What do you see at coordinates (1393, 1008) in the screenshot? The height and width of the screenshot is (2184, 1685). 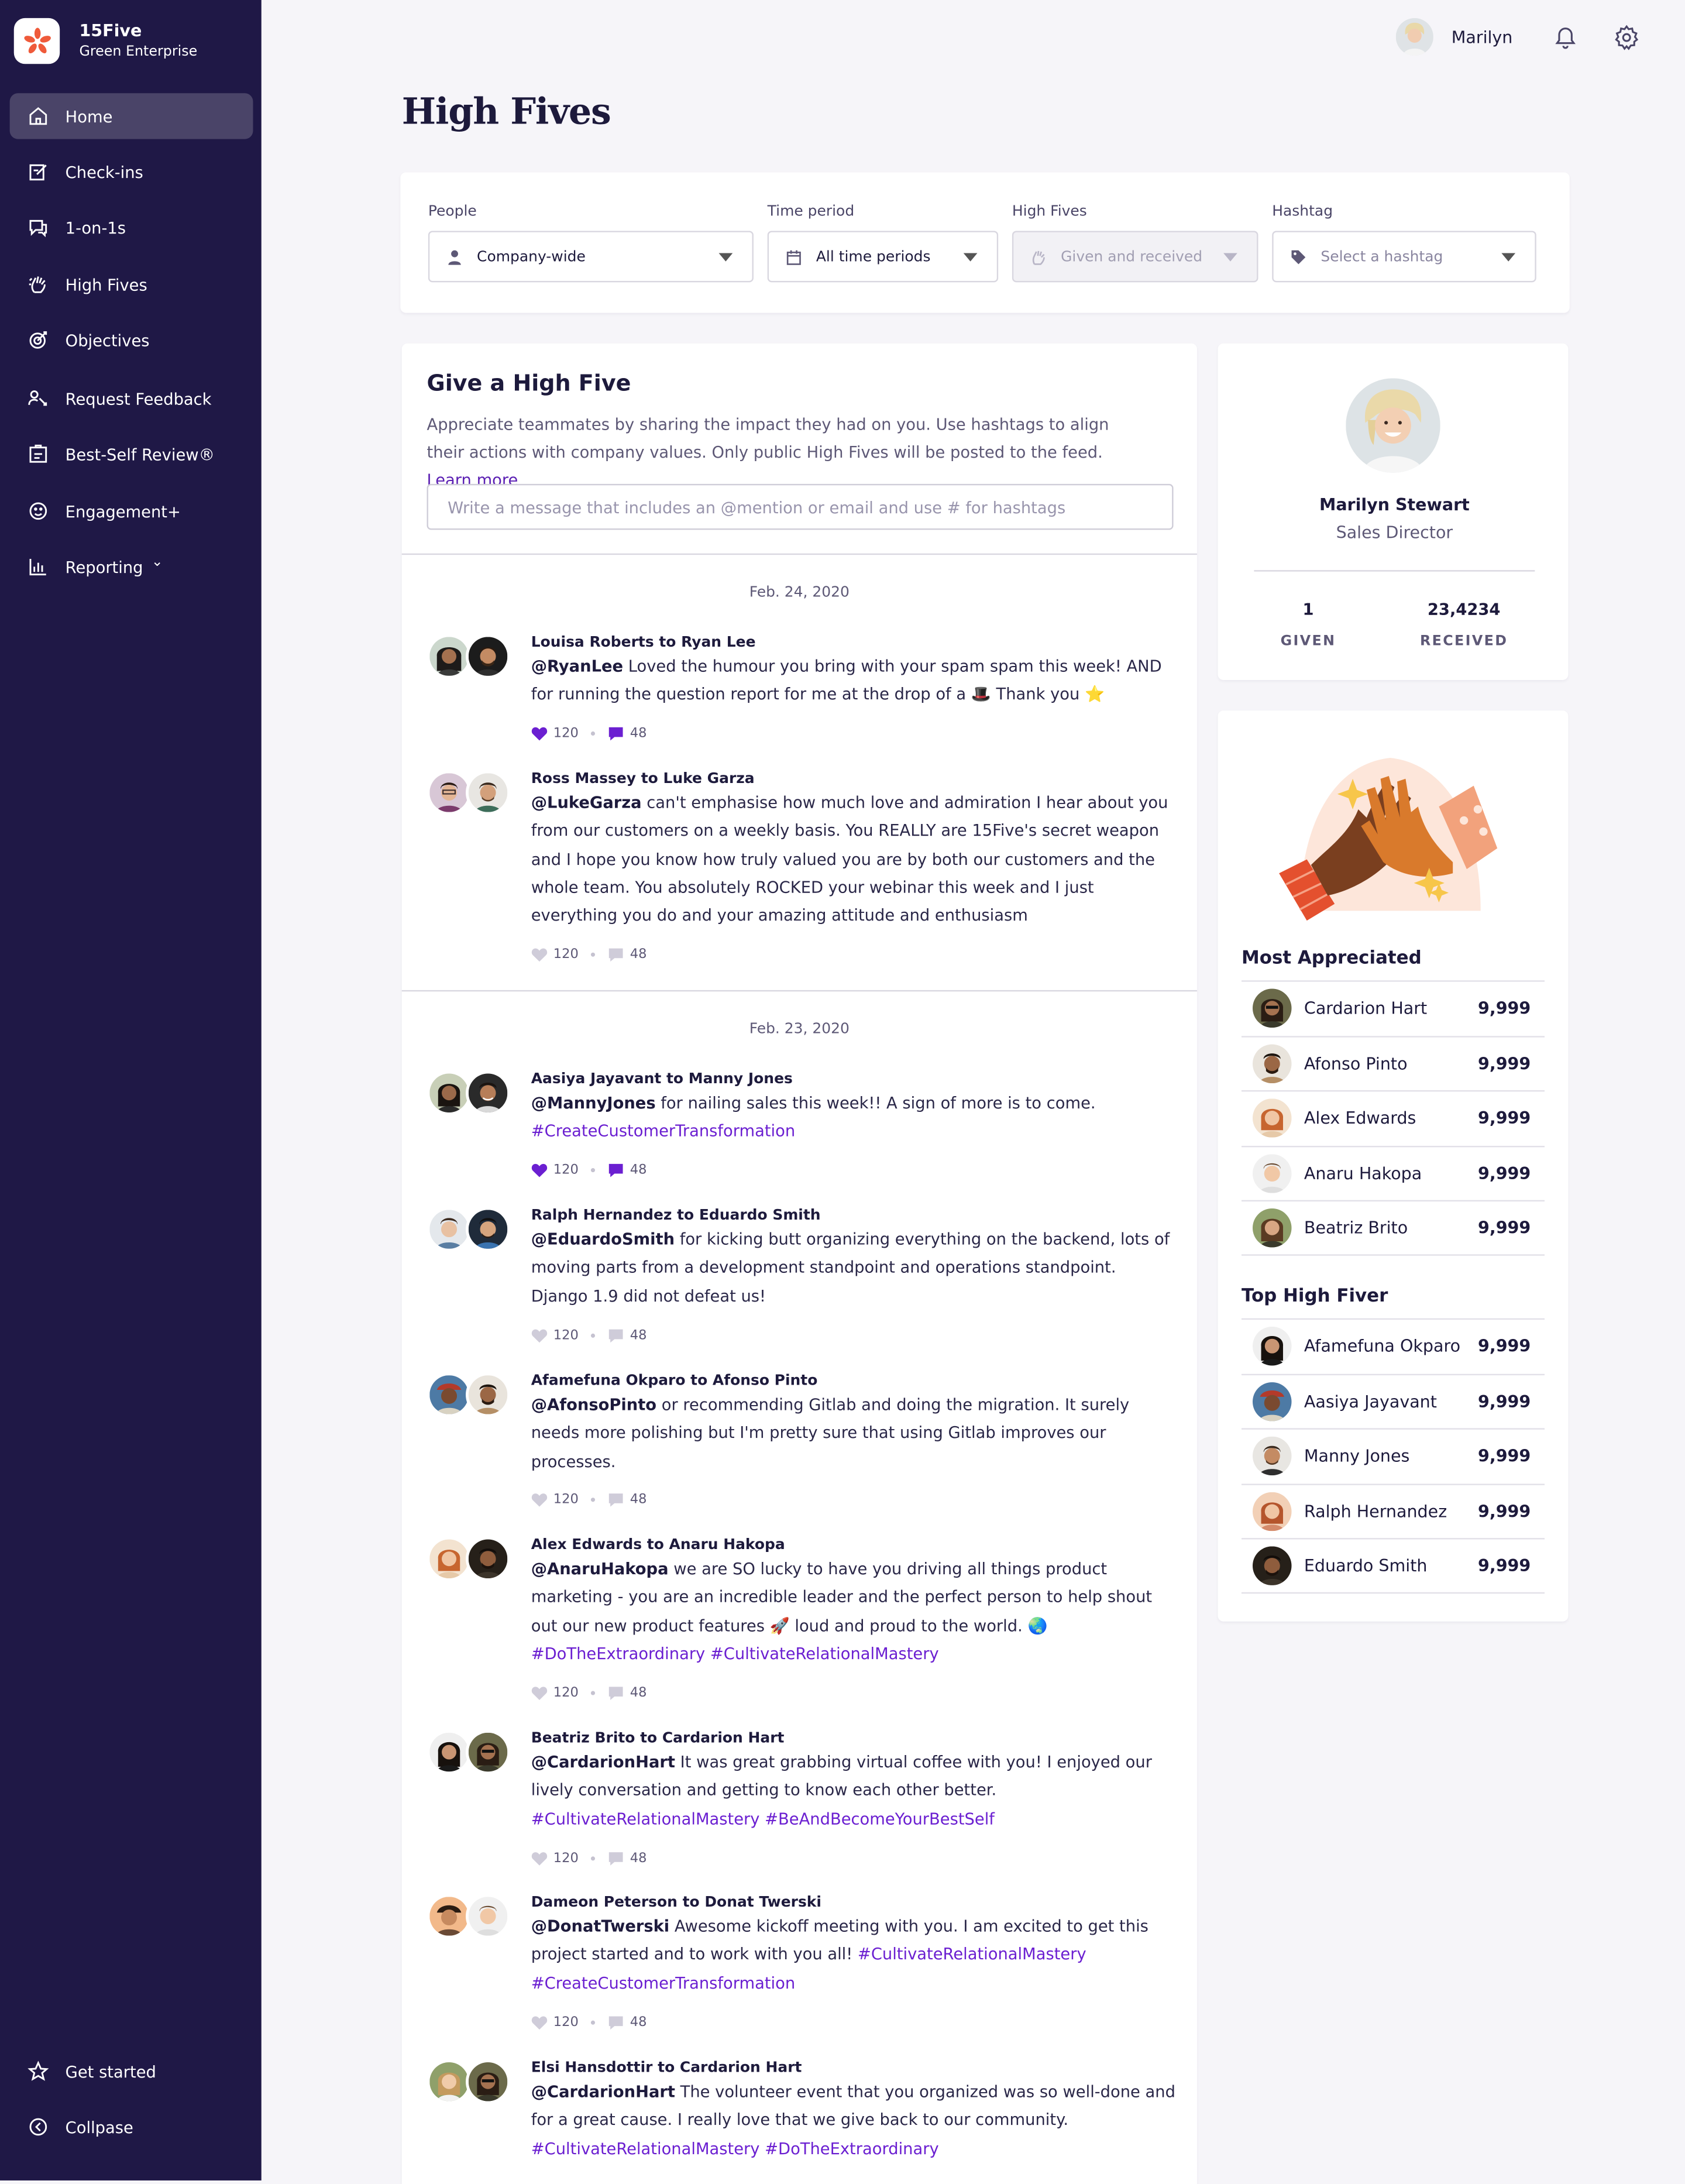 I see `leaderboard-row: Cardarion Hart 9,999` at bounding box center [1393, 1008].